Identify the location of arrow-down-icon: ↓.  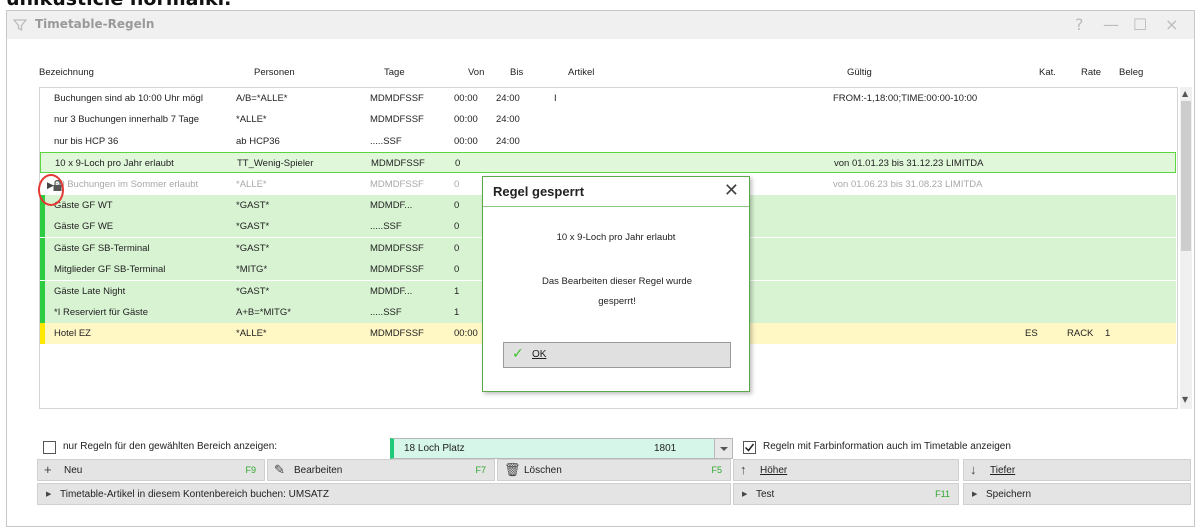
(973, 469).